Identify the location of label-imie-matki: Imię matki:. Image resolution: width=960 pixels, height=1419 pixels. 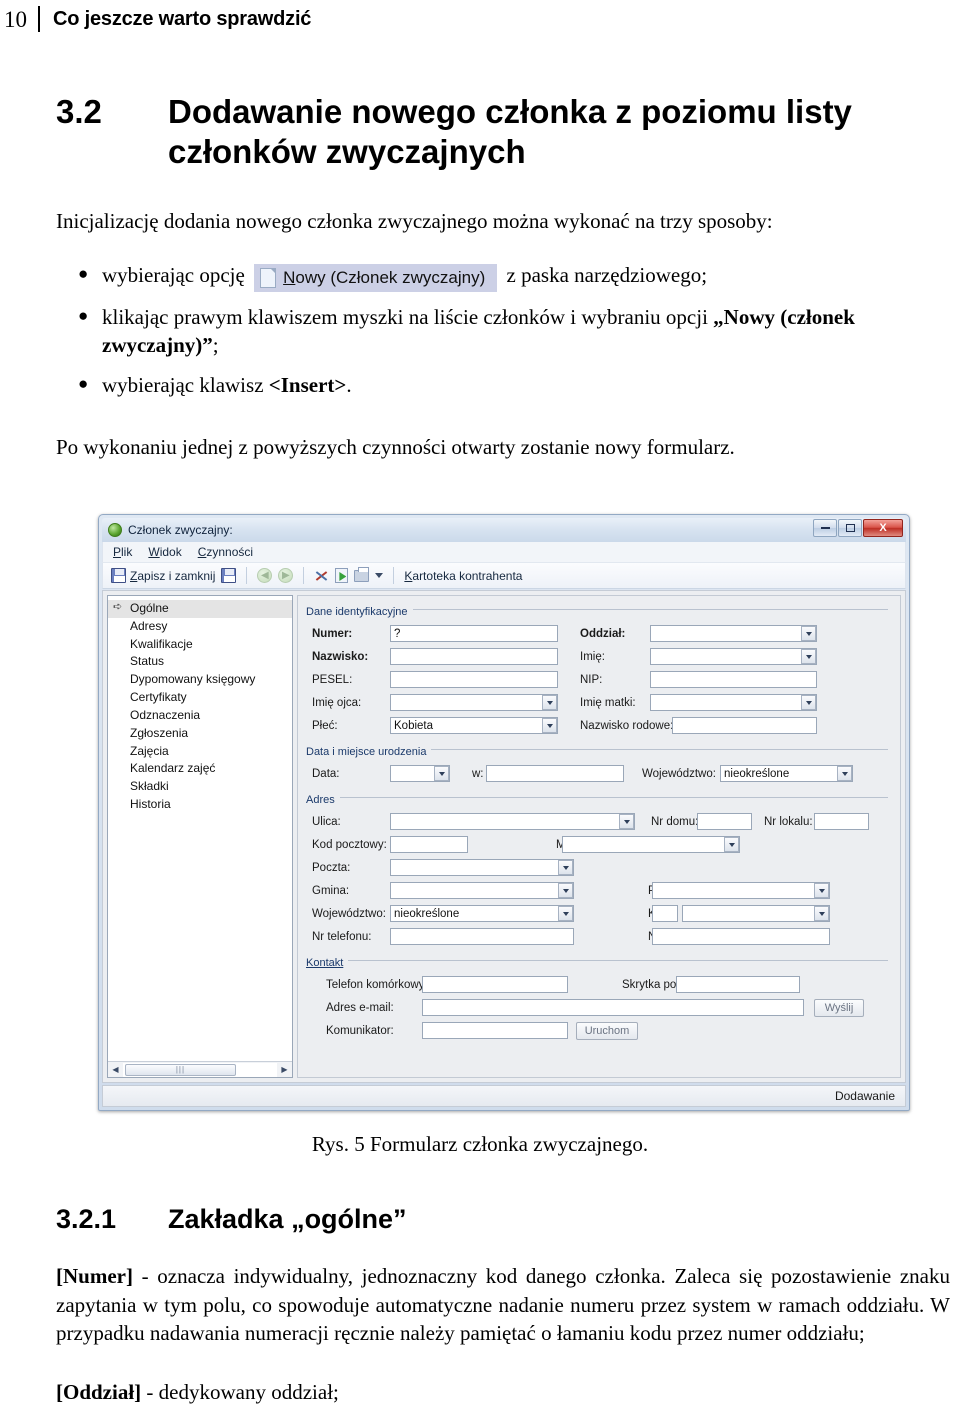
(608, 702).